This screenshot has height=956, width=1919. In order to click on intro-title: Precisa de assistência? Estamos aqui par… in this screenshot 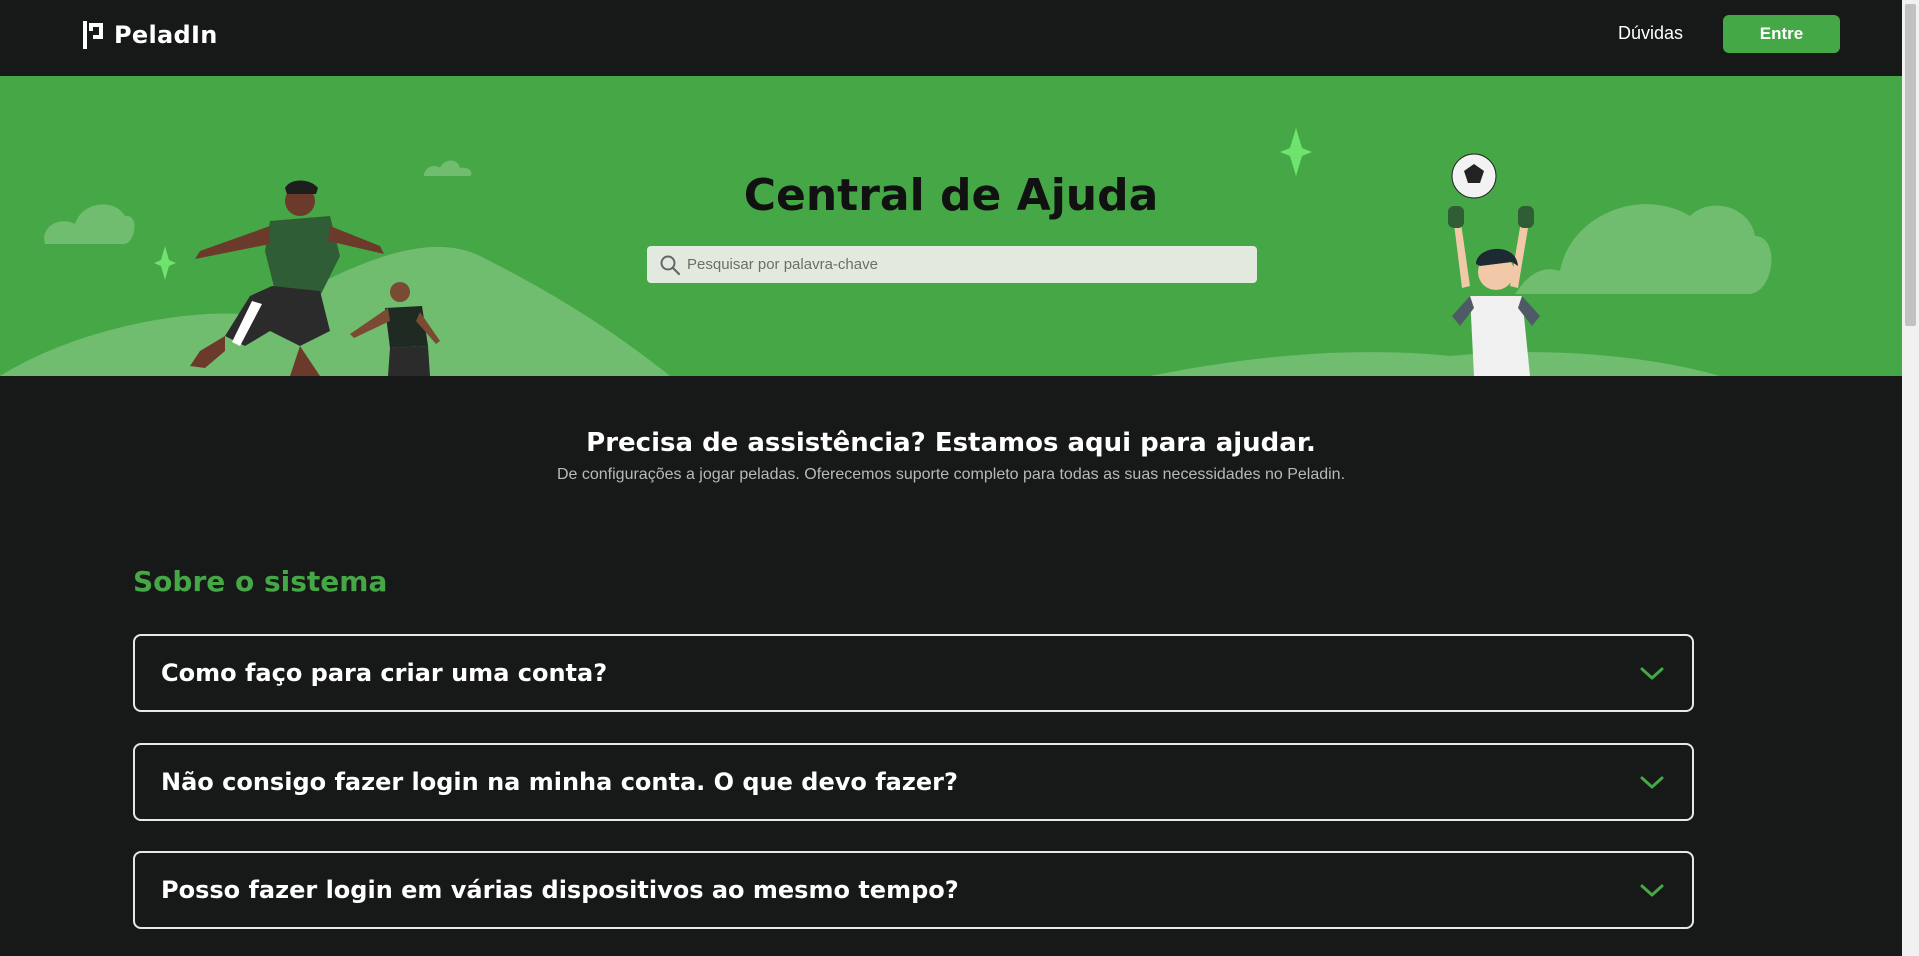, I will do `click(951, 443)`.